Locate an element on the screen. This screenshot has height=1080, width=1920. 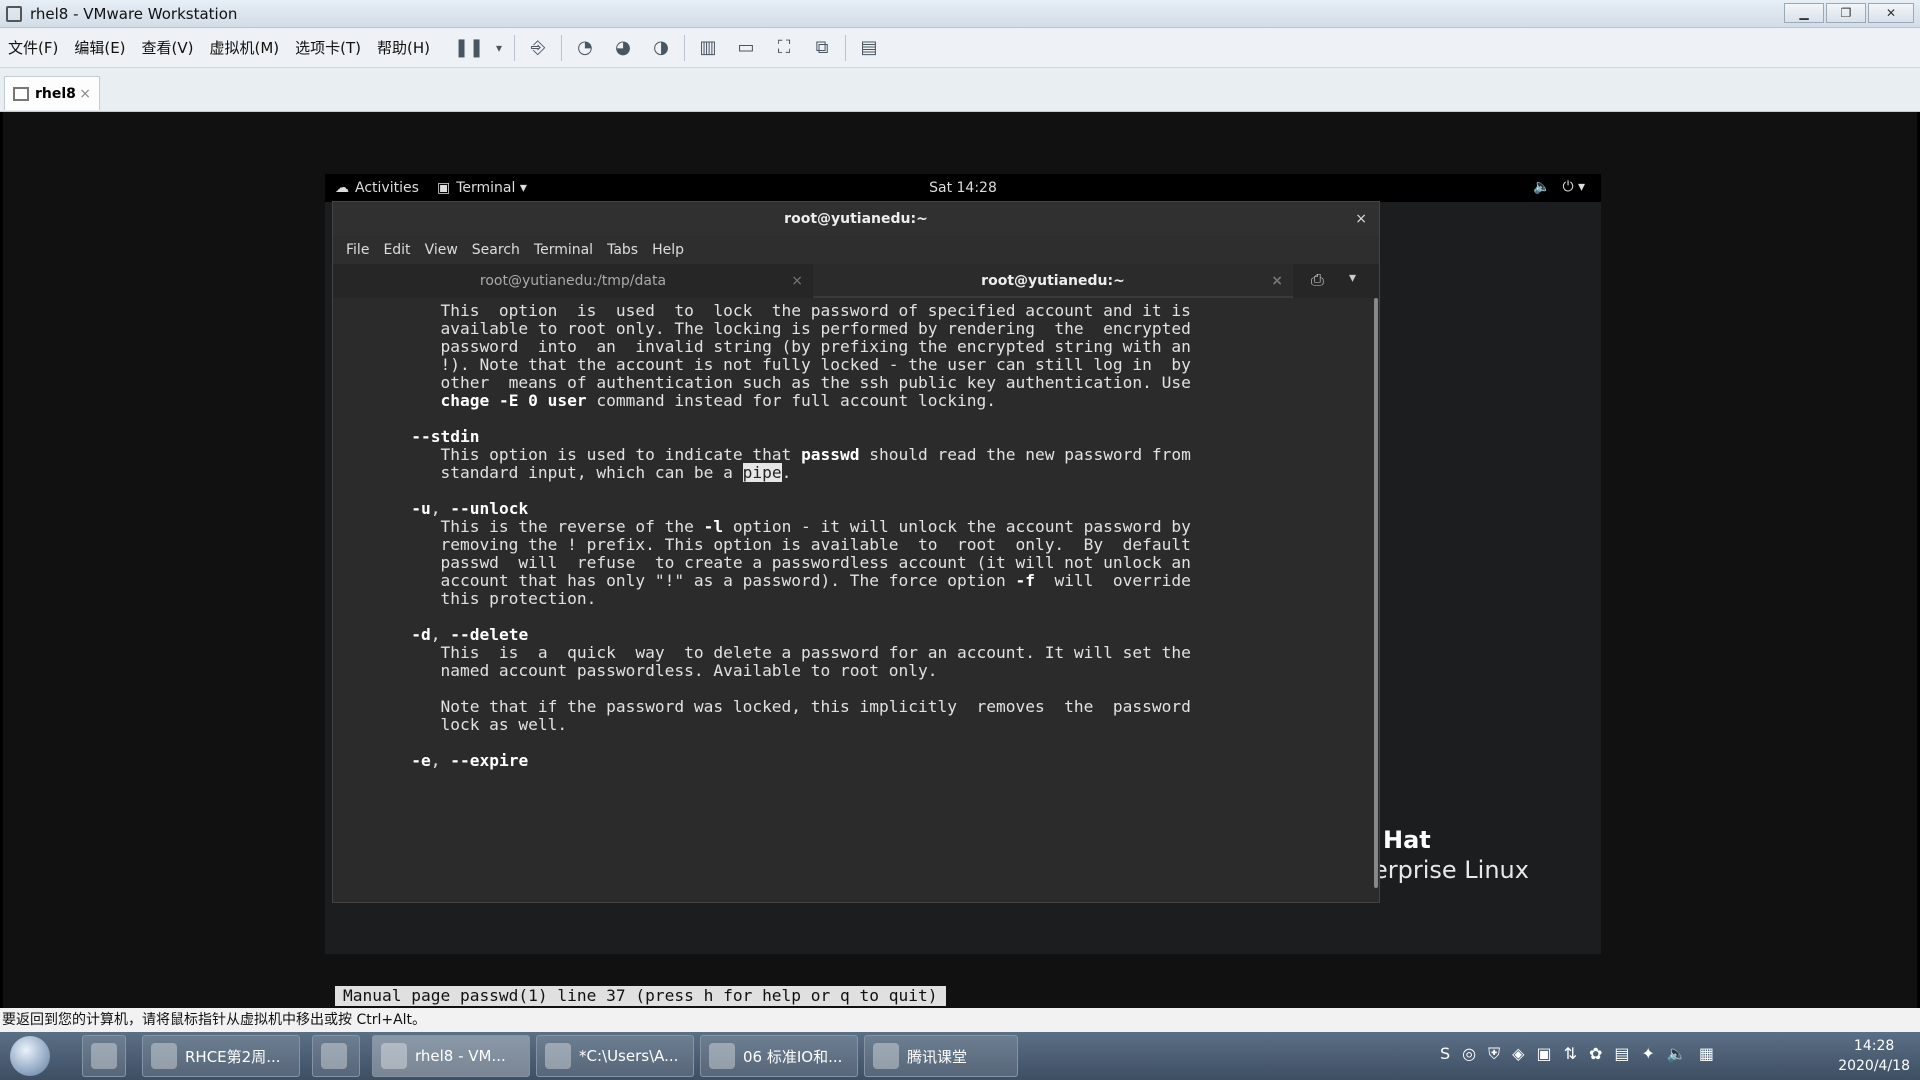
vm-tab-rhel8: rhel8 × is located at coordinates (52, 93).